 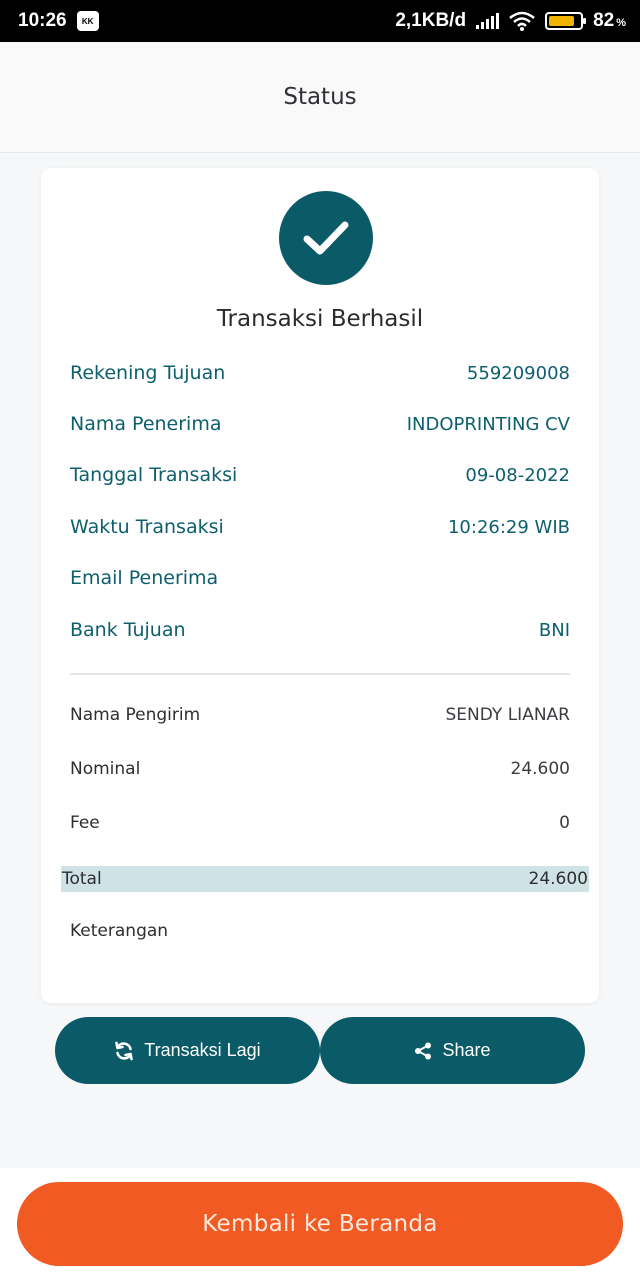 I want to click on detail-row-waktu: Waktu Transaksi 10:26:29 WIB, so click(x=320, y=527).